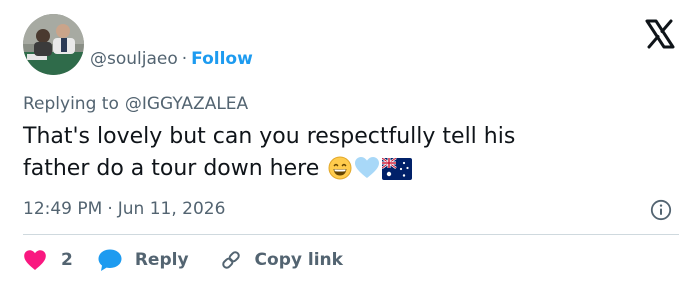 The image size is (700, 287). Describe the element at coordinates (48, 260) in the screenshot. I see `like-button: 2` at that location.